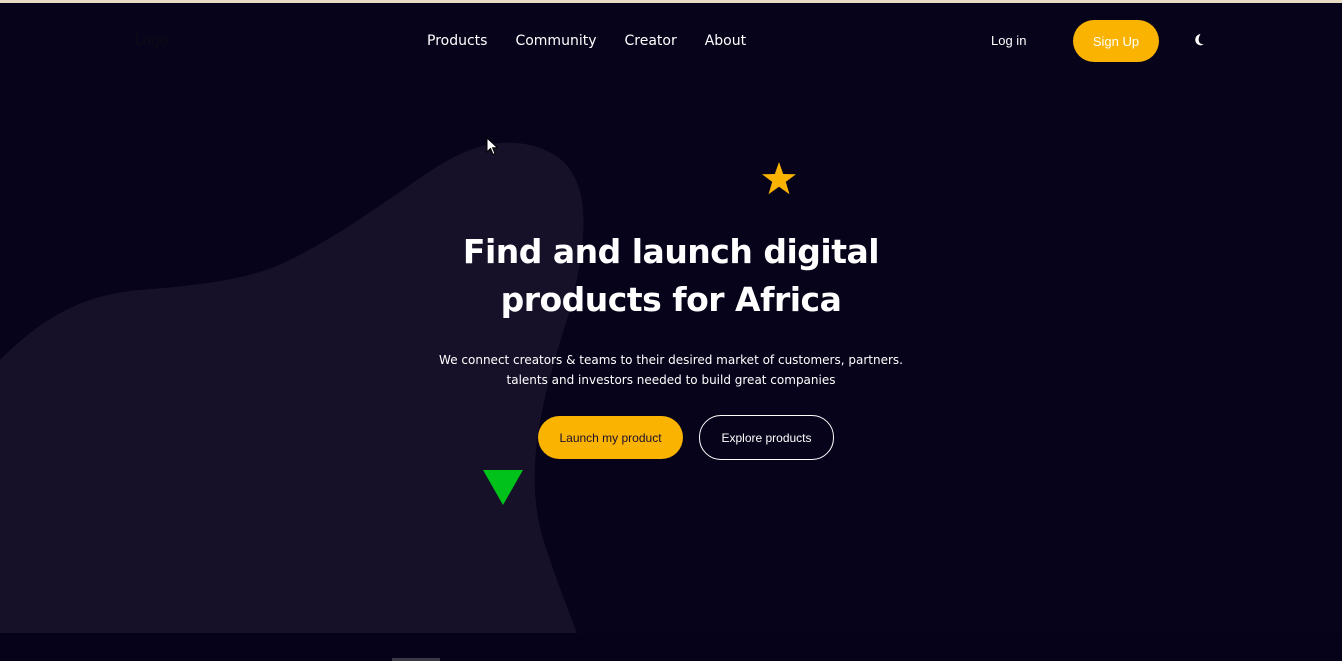 This screenshot has width=1342, height=661. I want to click on explore-products-button: Explore products, so click(766, 437).